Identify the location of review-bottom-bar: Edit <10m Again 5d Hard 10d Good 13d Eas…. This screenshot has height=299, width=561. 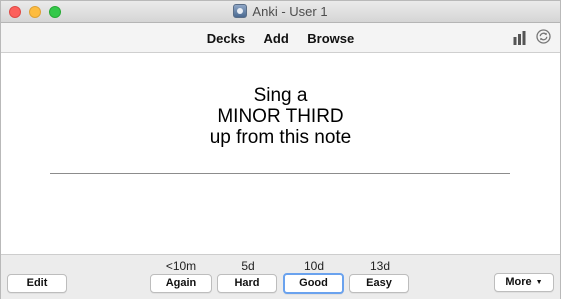
(280, 276).